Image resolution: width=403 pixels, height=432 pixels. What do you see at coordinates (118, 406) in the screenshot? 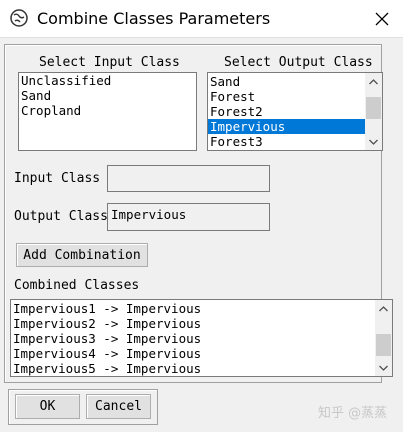
I see `cancel-button: Cancel` at bounding box center [118, 406].